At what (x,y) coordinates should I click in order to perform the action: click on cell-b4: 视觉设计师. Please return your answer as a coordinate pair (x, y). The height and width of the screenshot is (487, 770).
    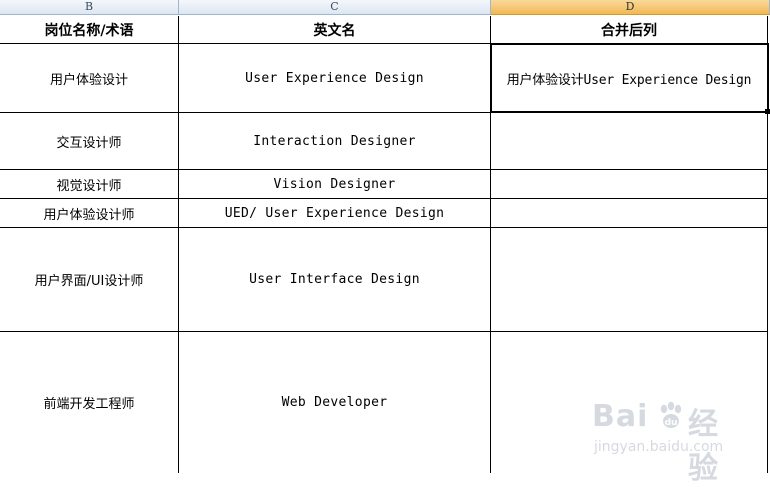
    Looking at the image, I should click on (89, 184).